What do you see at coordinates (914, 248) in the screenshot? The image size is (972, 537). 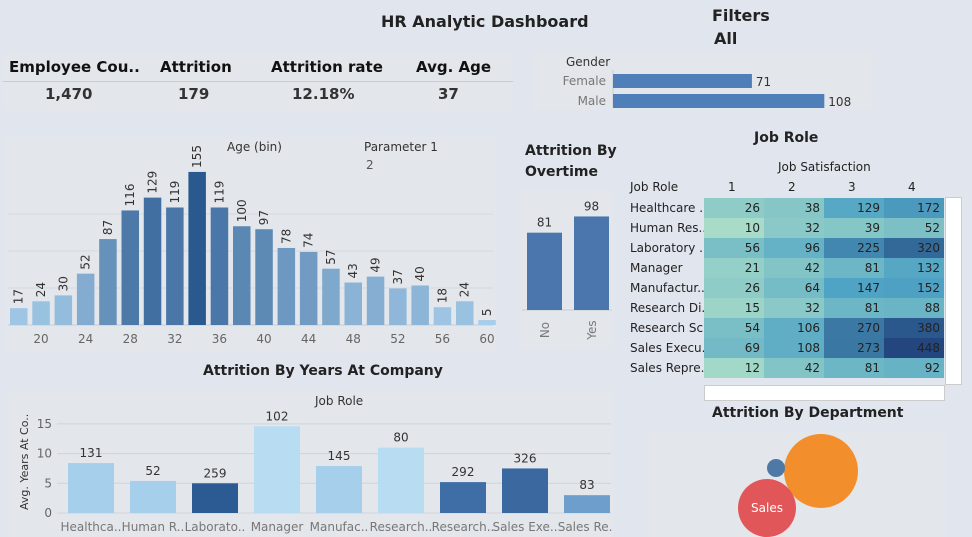 I see `heatmap-cell: 320` at bounding box center [914, 248].